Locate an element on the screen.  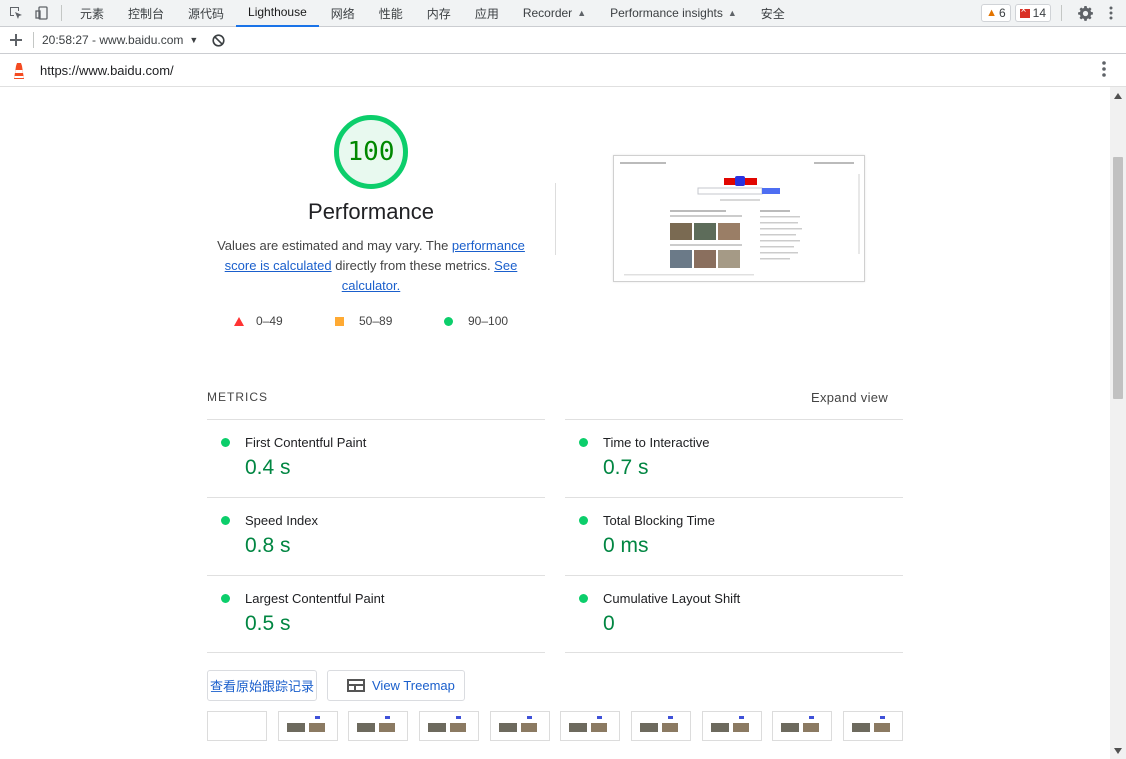
tab-console: 控制台 is located at coordinates (146, 13).